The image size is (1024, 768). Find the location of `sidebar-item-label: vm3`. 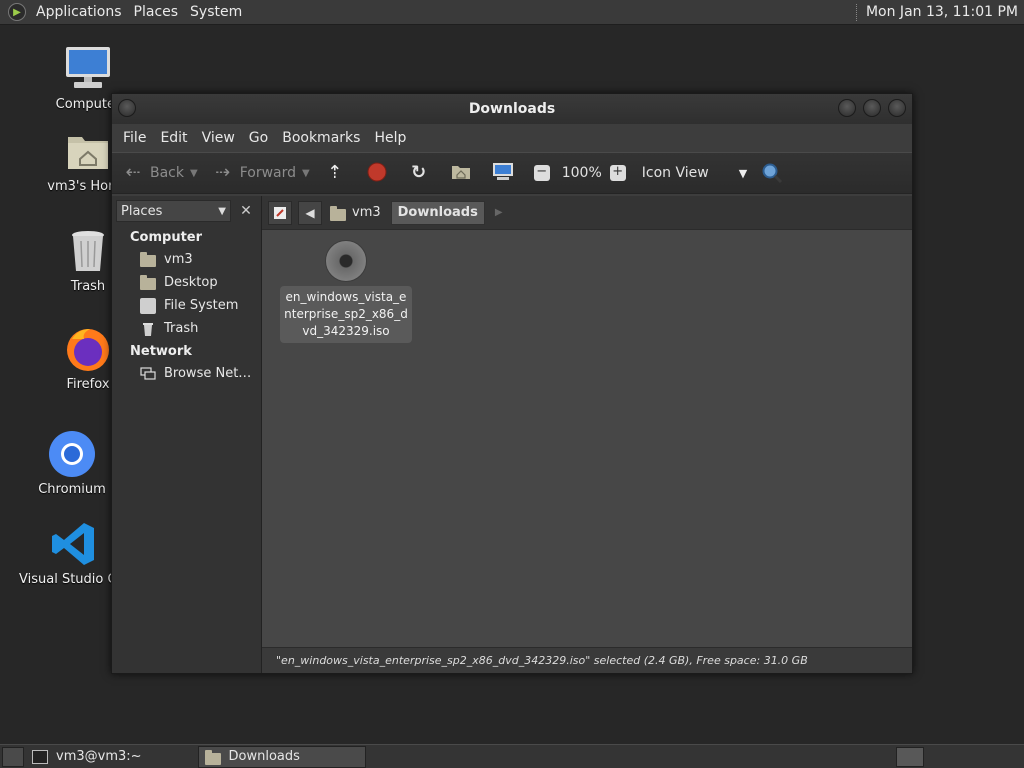

sidebar-item-label: vm3 is located at coordinates (178, 259).